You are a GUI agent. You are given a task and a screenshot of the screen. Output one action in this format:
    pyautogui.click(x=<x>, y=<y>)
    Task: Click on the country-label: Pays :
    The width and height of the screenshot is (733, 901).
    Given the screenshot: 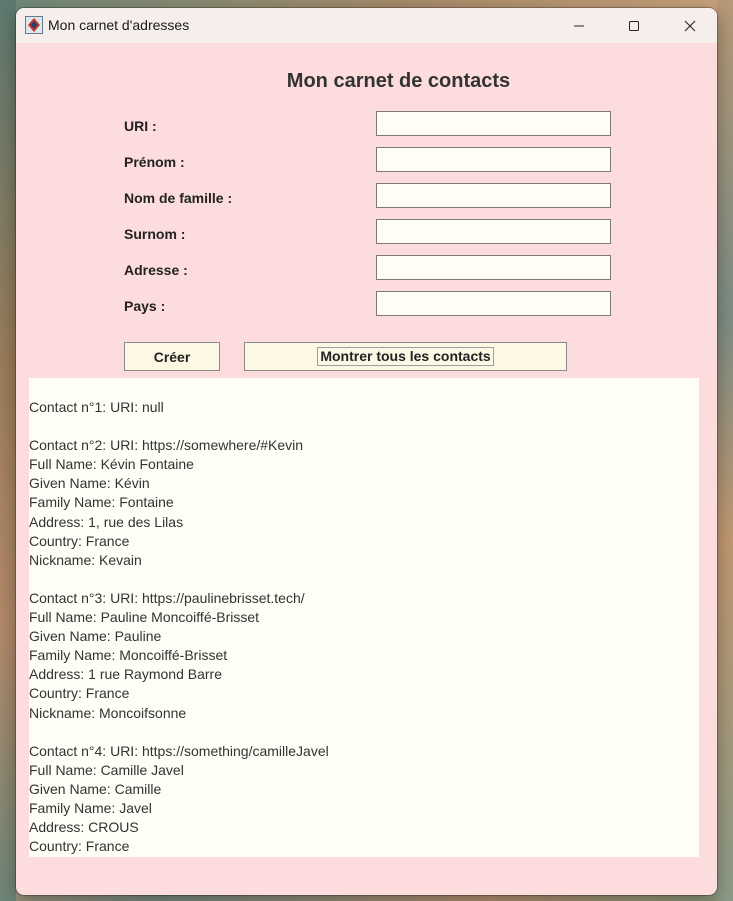 What is the action you would take?
    pyautogui.click(x=145, y=306)
    